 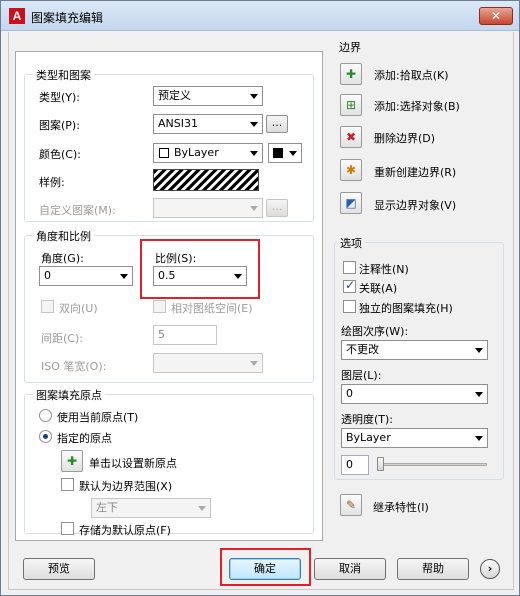 What do you see at coordinates (433, 569) in the screenshot?
I see `help-button: 帮助` at bounding box center [433, 569].